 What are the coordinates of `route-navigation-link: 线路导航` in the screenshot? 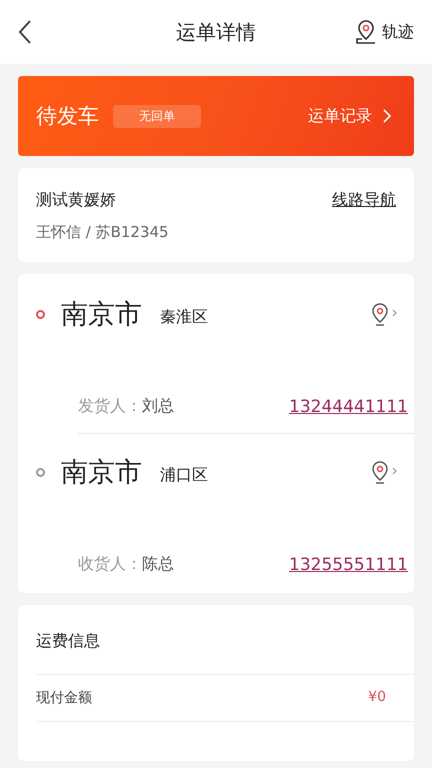 It's located at (364, 200).